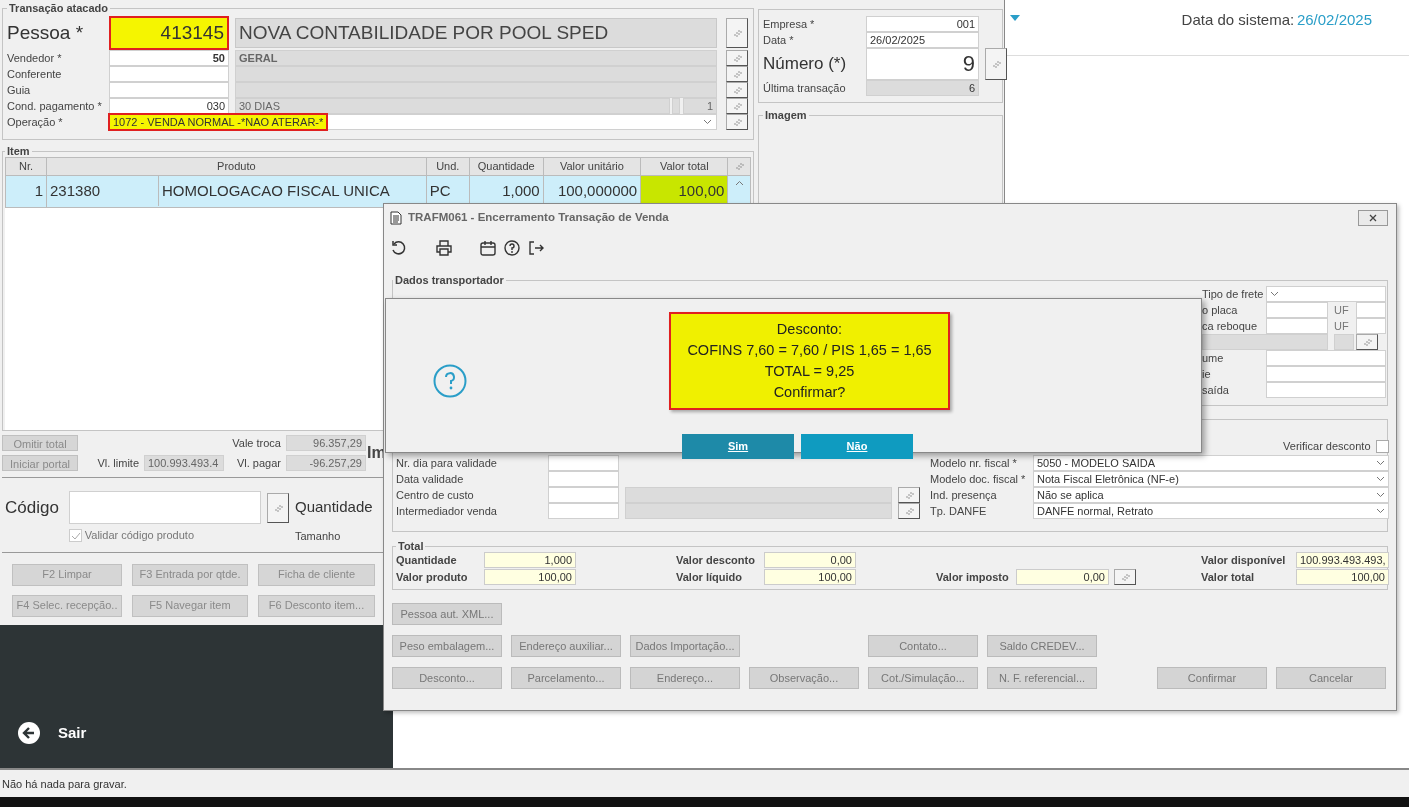  I want to click on section-title: Dados transportador, so click(449, 280).